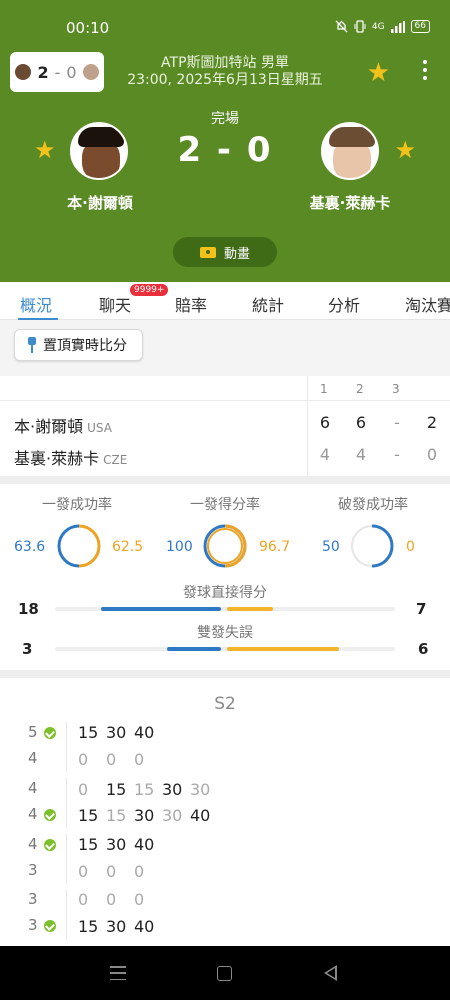 This screenshot has height=1000, width=450. Describe the element at coordinates (324, 389) in the screenshot. I see `set-header-1: 1` at that location.